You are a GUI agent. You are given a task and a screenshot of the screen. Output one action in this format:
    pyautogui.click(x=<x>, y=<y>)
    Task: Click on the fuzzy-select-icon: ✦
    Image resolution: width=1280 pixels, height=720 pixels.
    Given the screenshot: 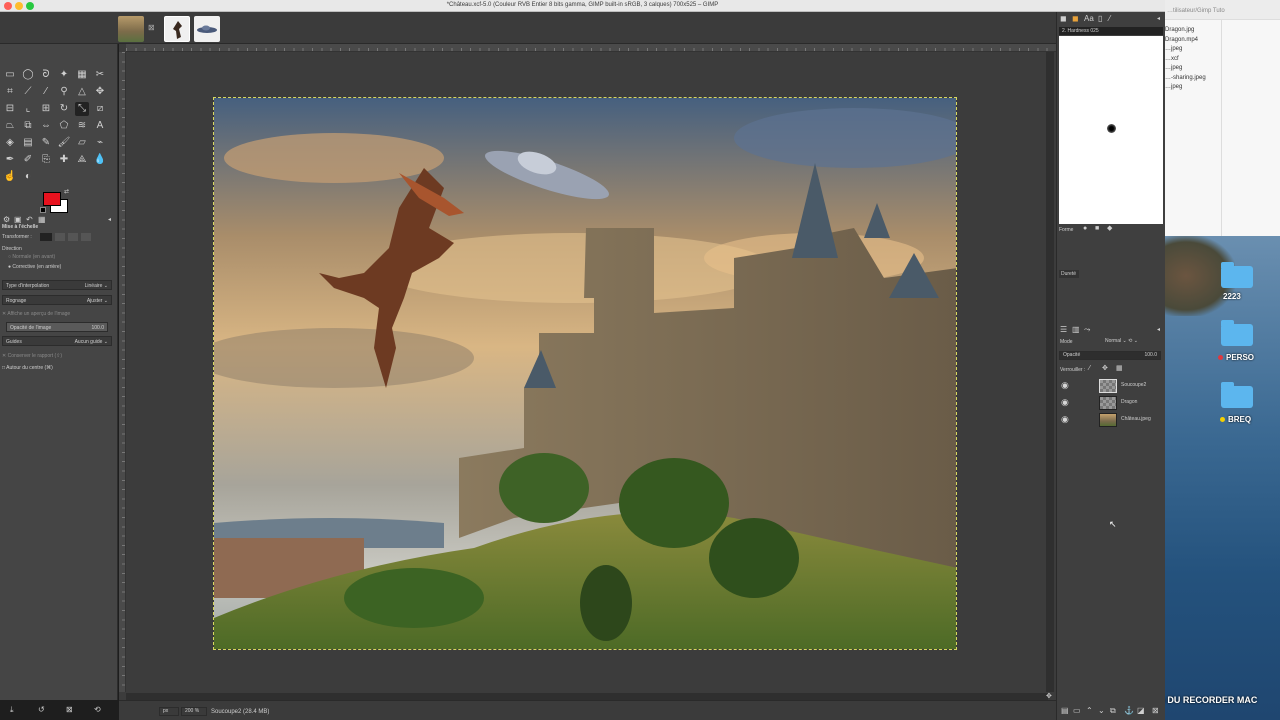 What is the action you would take?
    pyautogui.click(x=64, y=75)
    